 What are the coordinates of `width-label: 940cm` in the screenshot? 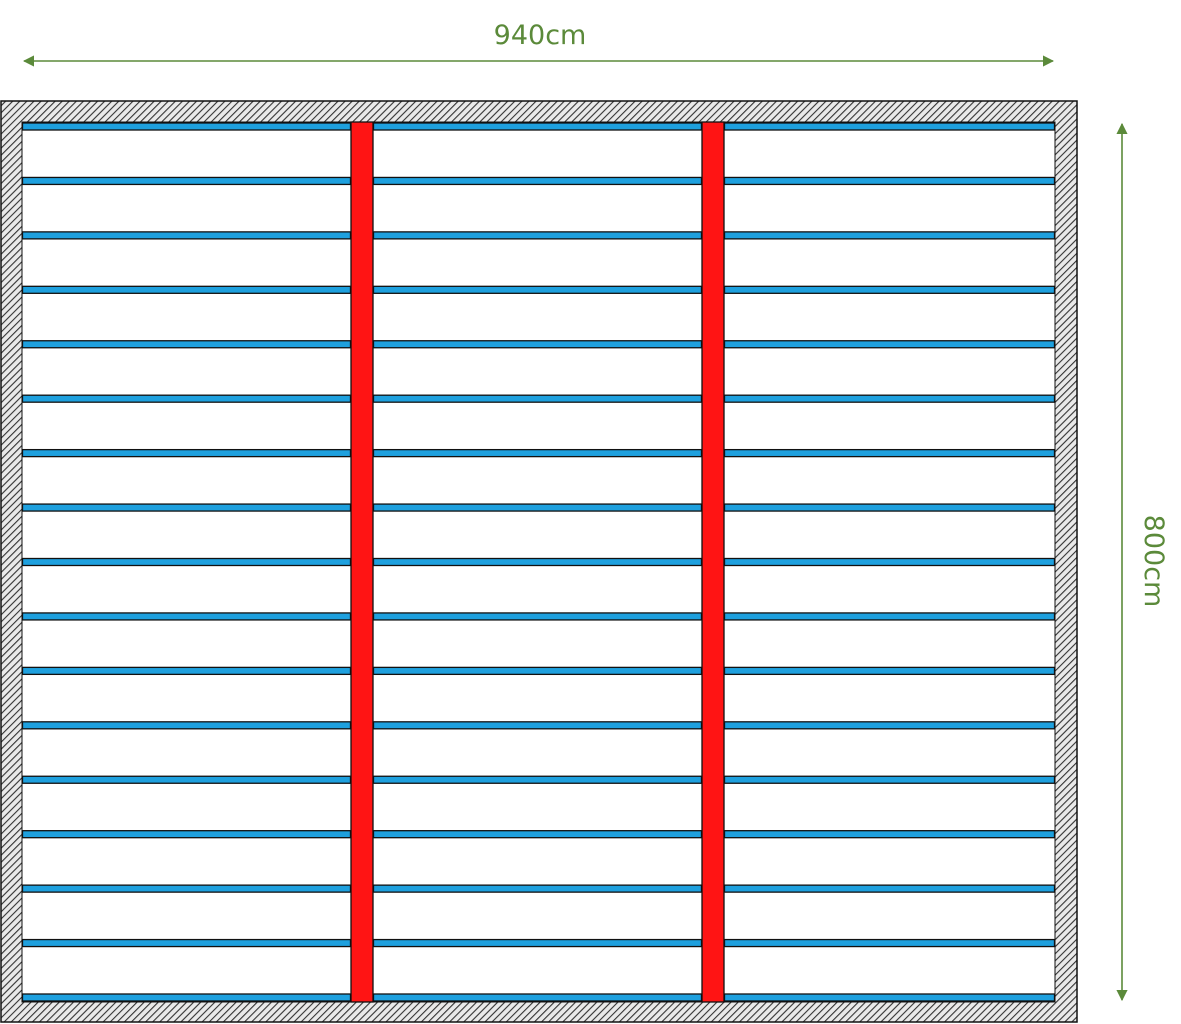 It's located at (540, 35).